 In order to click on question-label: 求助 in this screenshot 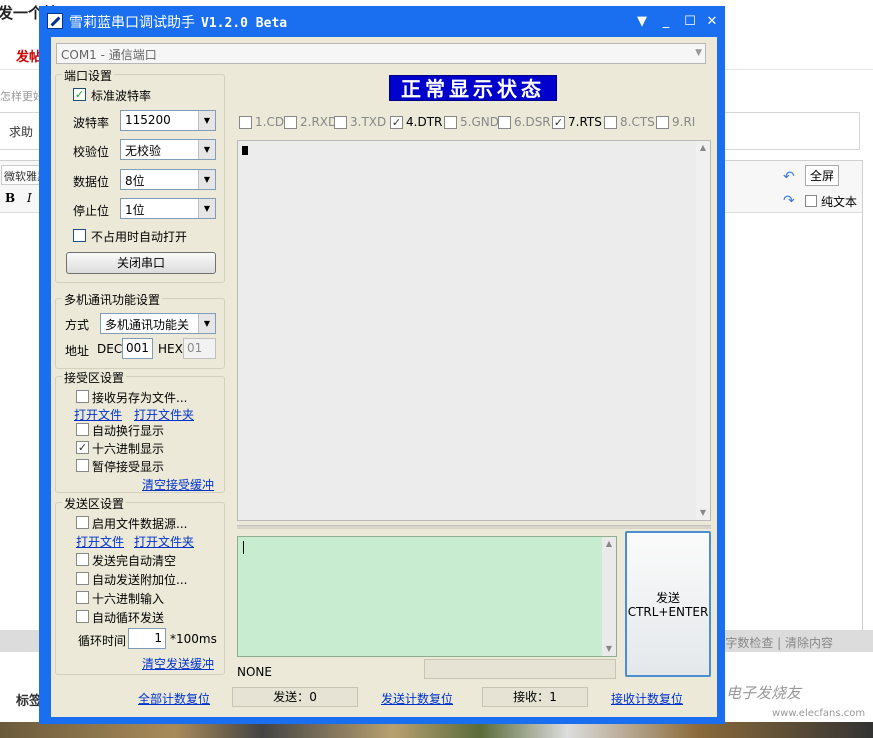, I will do `click(21, 132)`.